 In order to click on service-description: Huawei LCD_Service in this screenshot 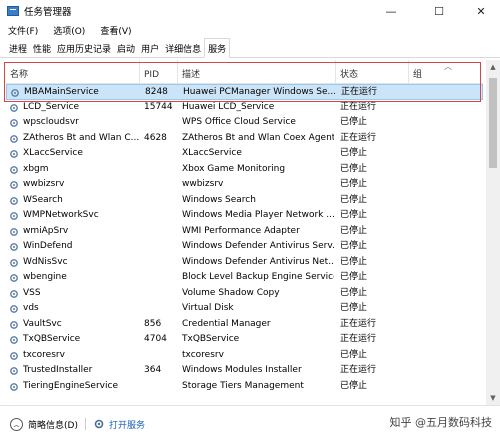, I will do `click(228, 106)`.